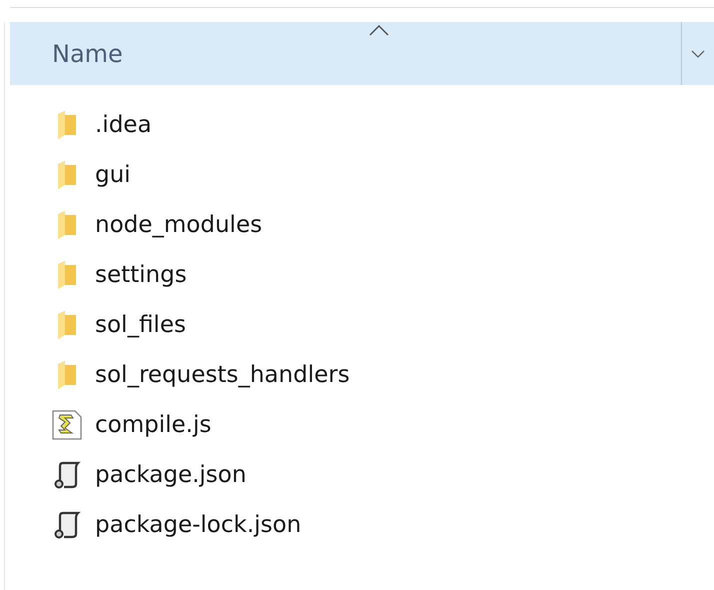 Image resolution: width=714 pixels, height=590 pixels. I want to click on chevron-down-icon, so click(698, 54).